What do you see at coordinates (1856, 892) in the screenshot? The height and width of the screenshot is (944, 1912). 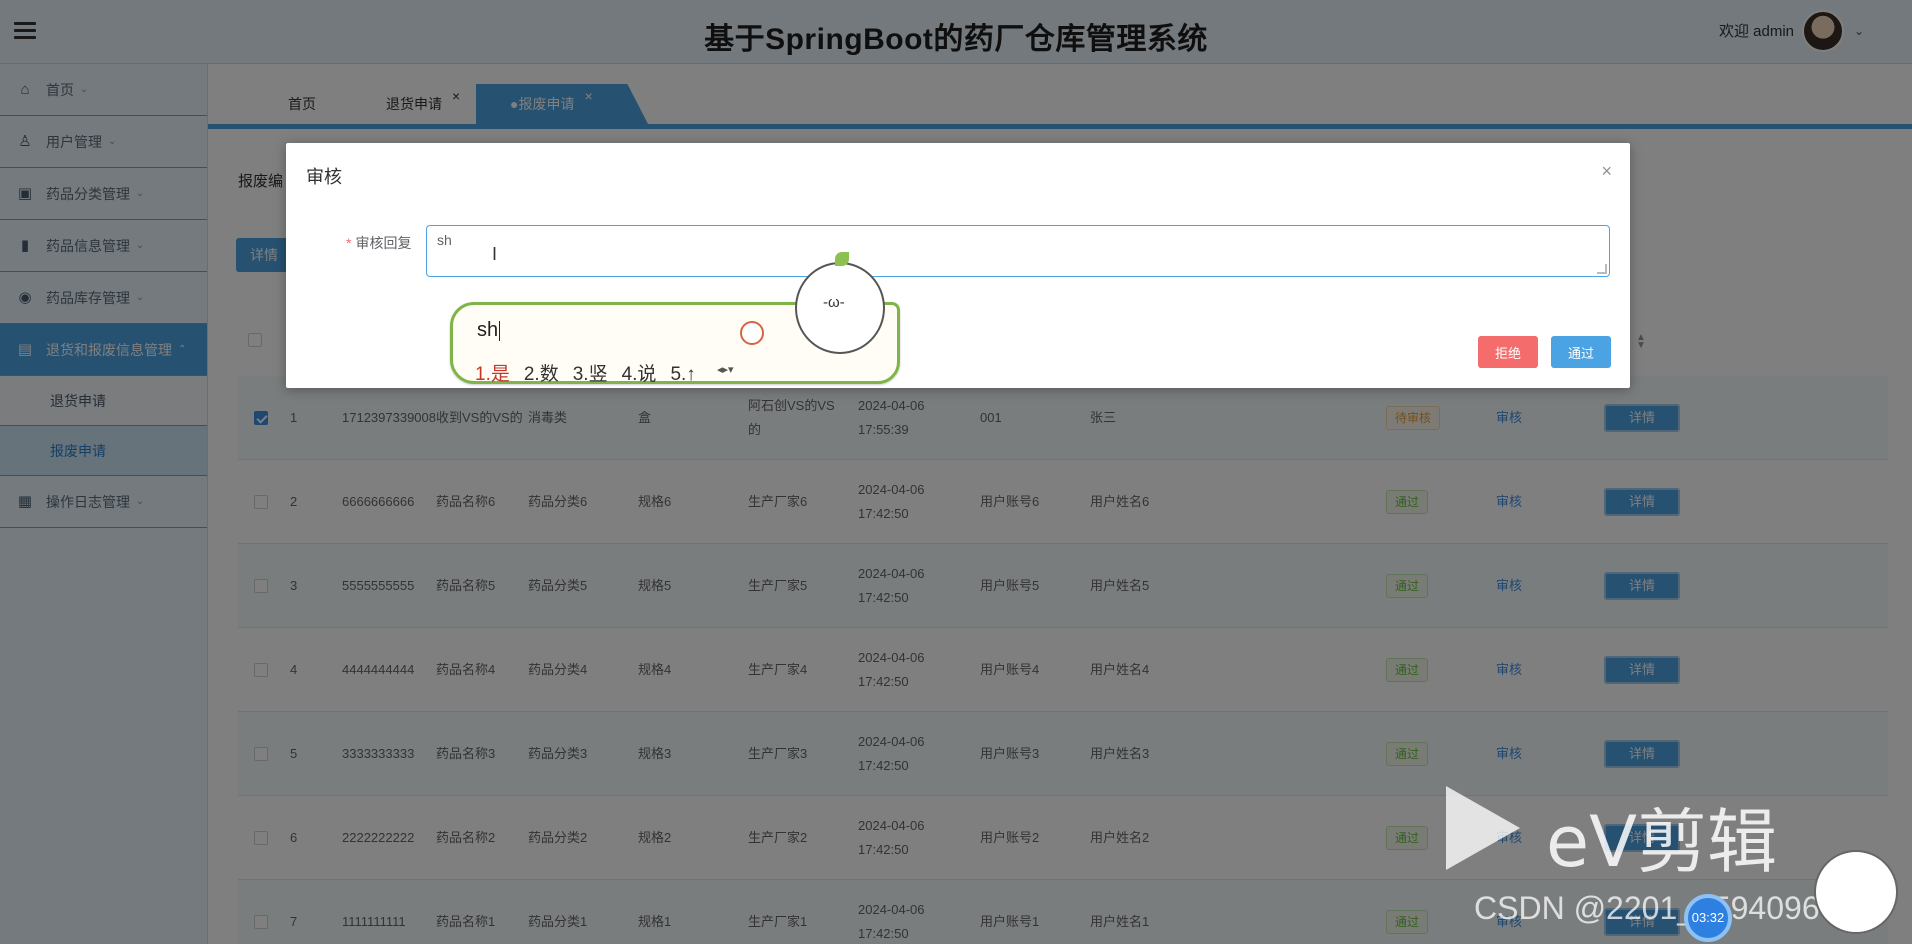 I see `corner-mascot-icon` at bounding box center [1856, 892].